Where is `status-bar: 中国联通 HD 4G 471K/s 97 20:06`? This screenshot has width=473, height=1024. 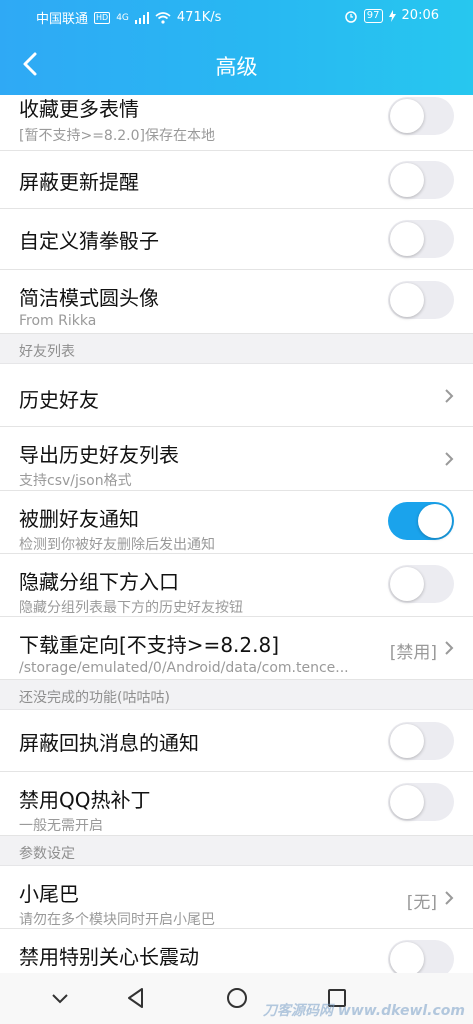
status-bar: 中国联通 HD 4G 471K/s 97 20:06 is located at coordinates (236, 17).